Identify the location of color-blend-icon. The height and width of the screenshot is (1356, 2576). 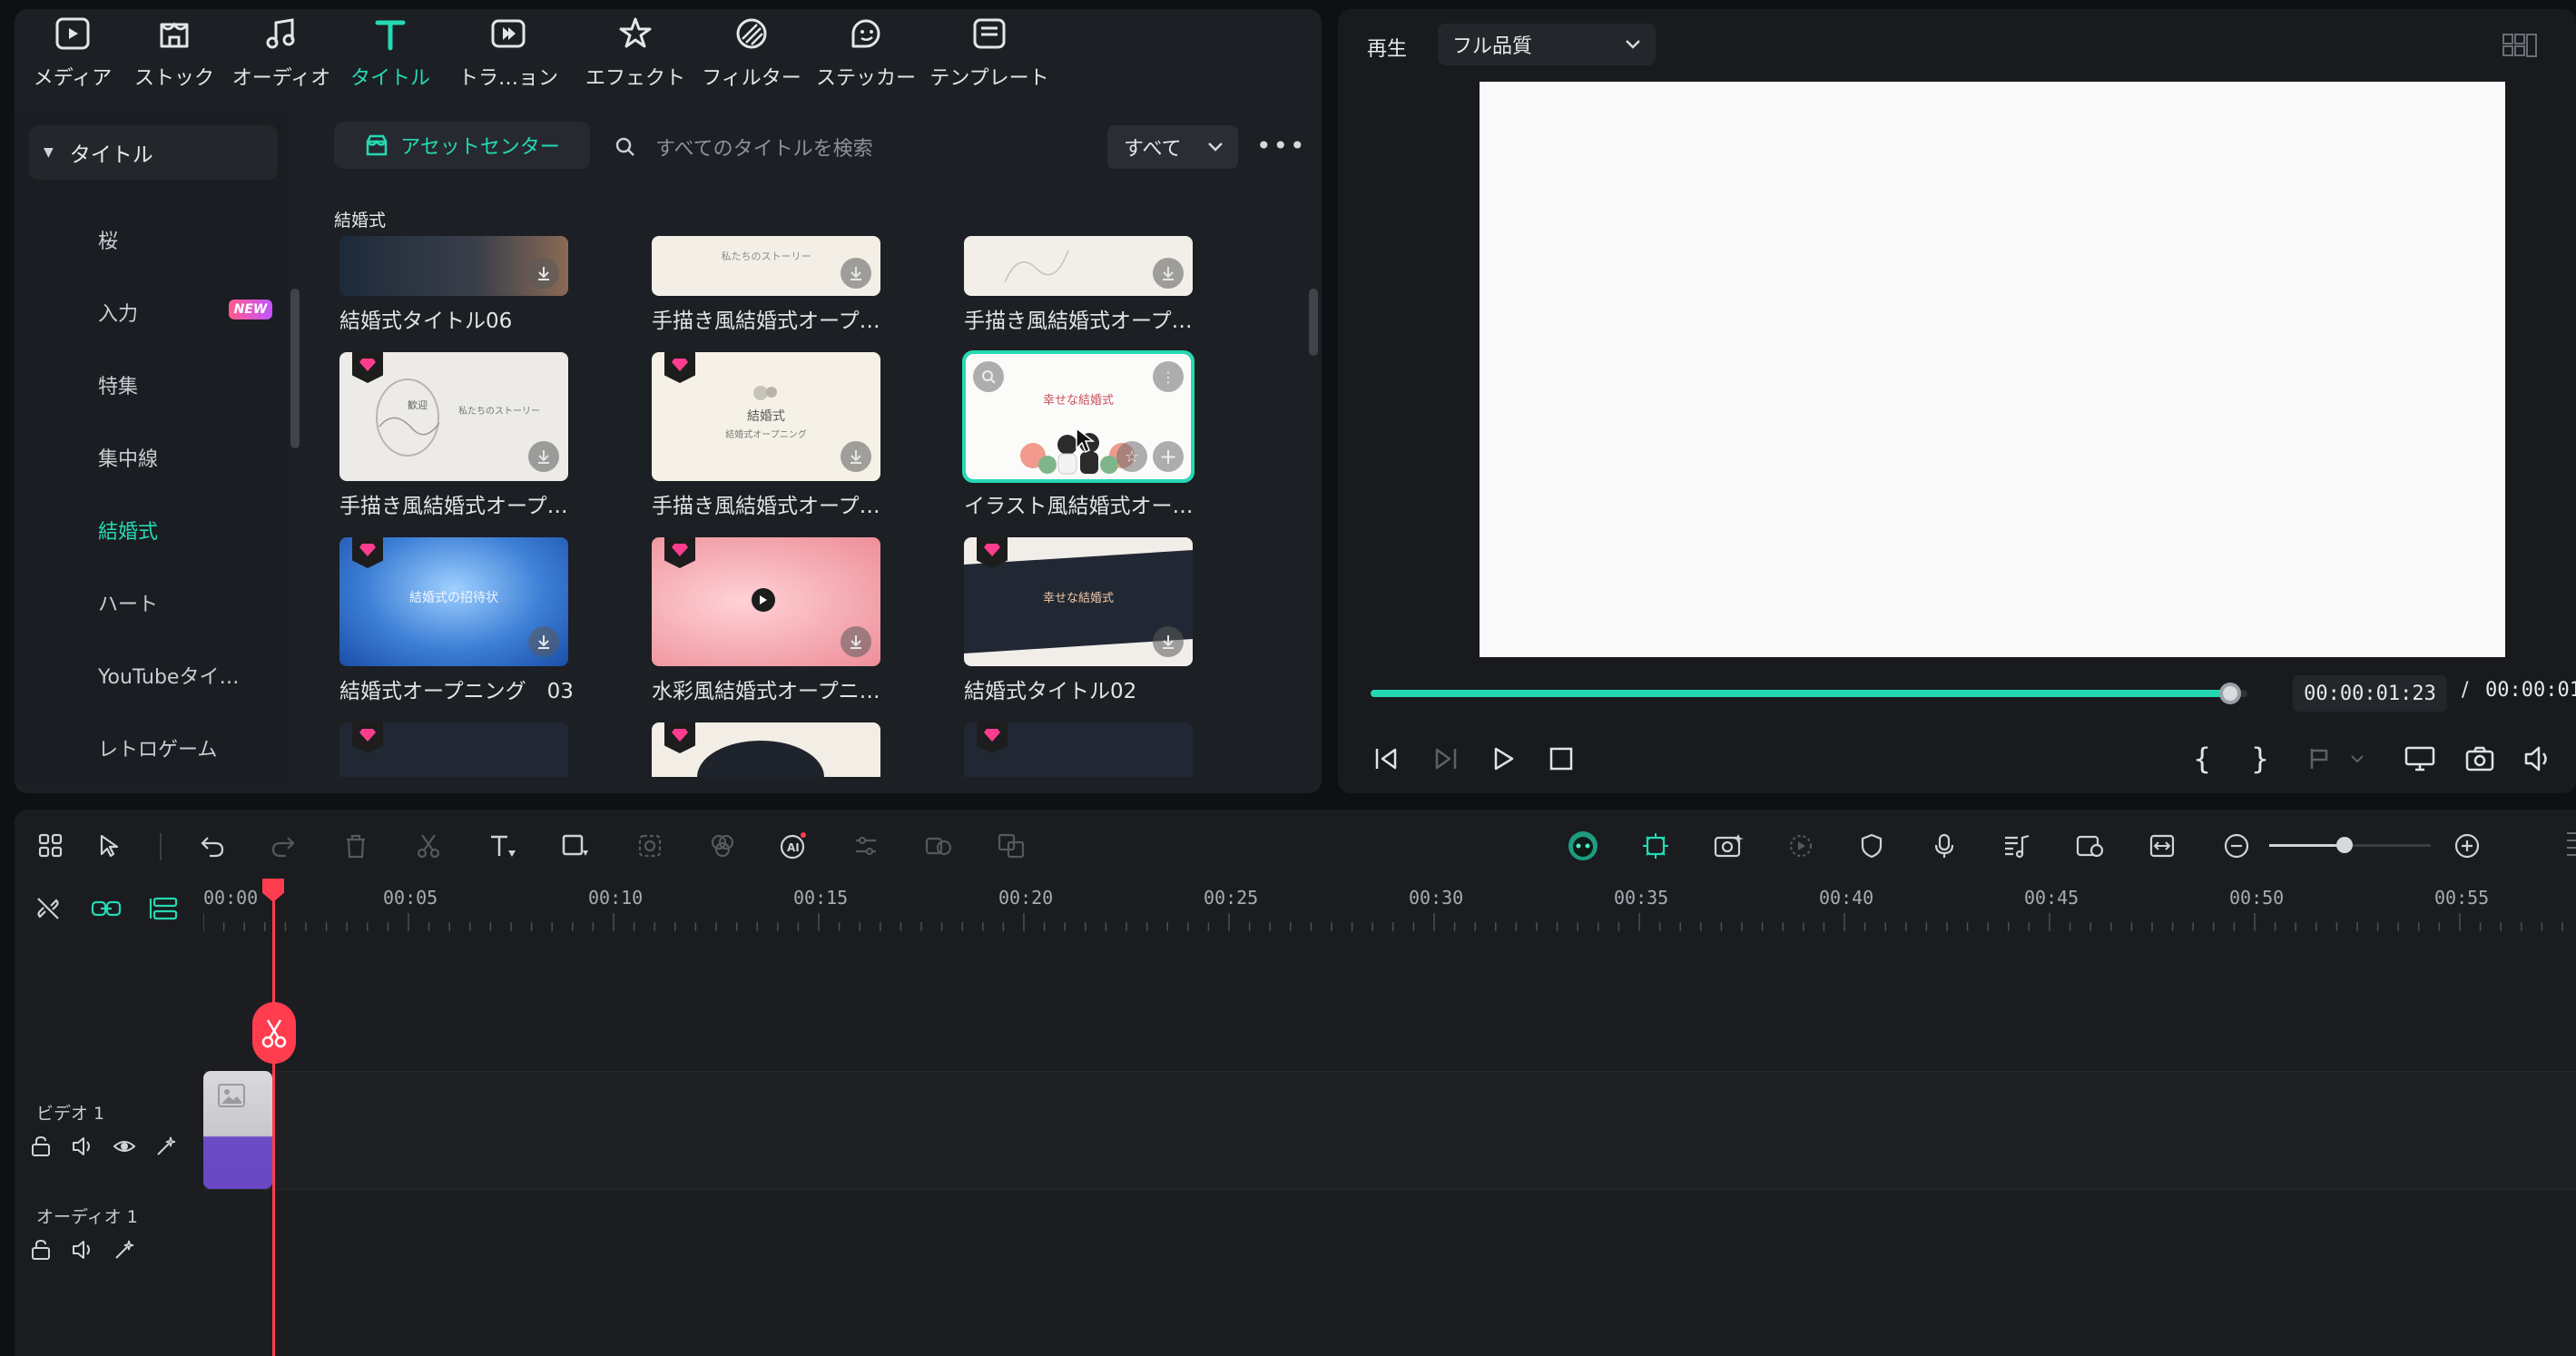
(722, 846).